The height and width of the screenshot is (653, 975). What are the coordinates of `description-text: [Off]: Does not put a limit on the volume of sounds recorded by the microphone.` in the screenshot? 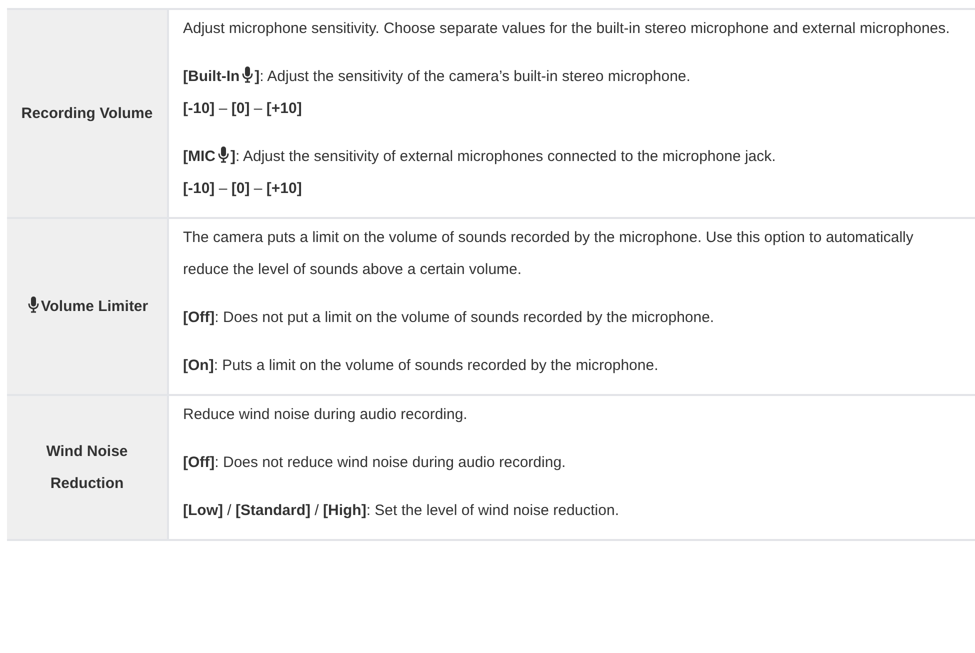 It's located at (448, 317).